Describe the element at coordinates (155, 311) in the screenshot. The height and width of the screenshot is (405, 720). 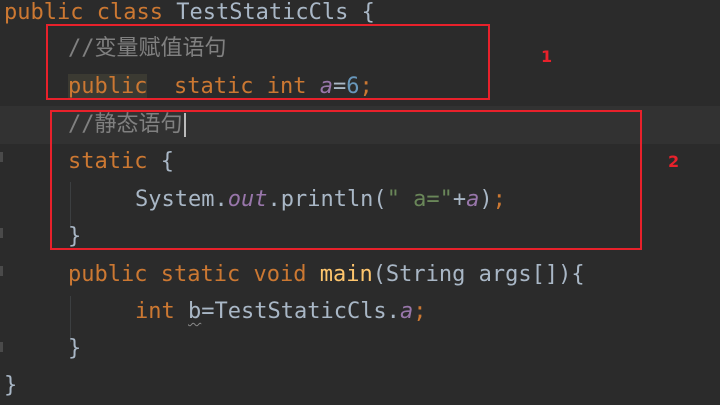
I see `code-token: int` at that location.